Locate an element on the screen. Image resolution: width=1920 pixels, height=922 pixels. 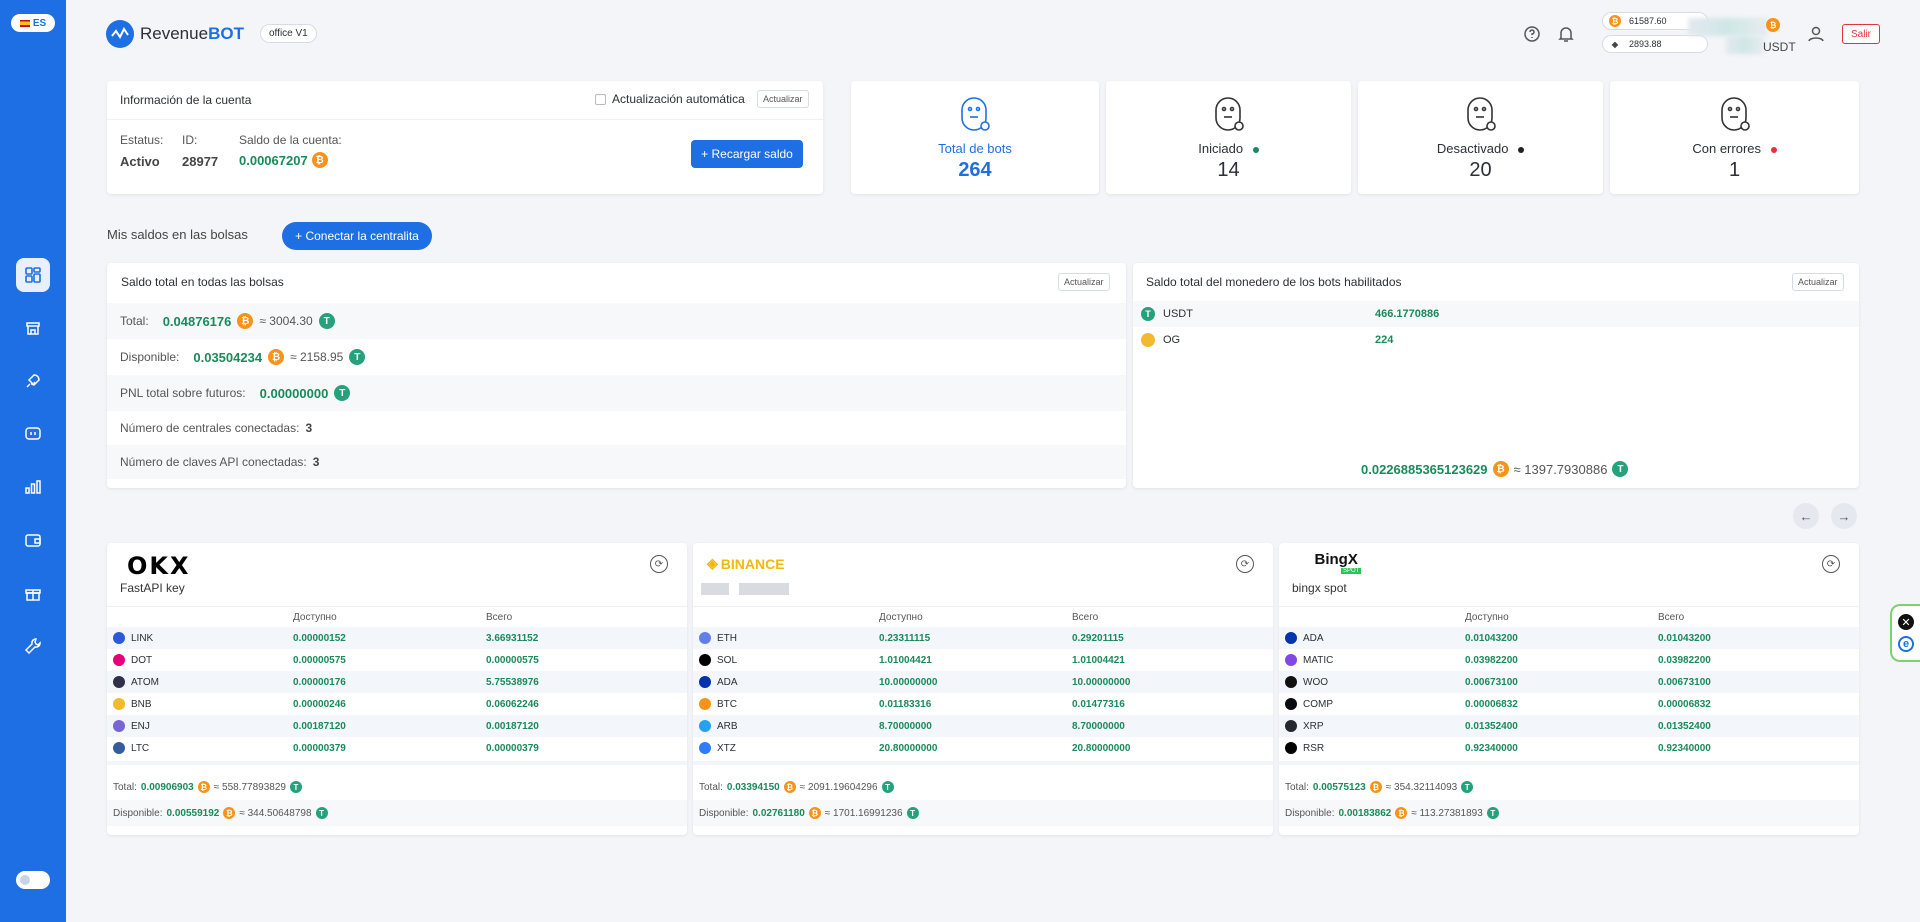
sidebar-item-dashboard is located at coordinates (33, 275).